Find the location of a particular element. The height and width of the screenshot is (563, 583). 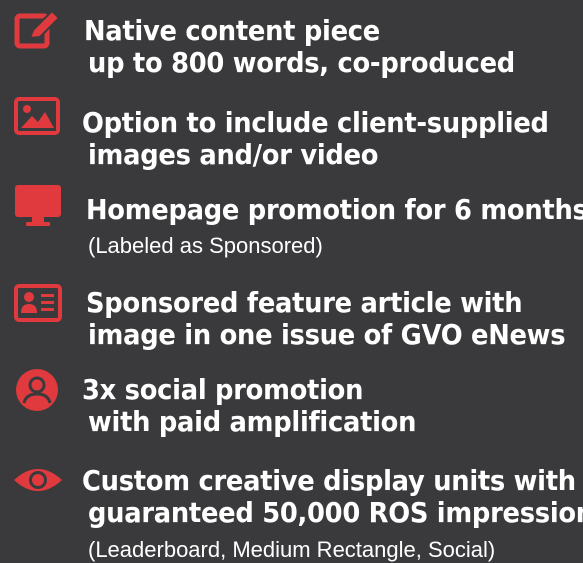

image-icon is located at coordinates (37, 116).